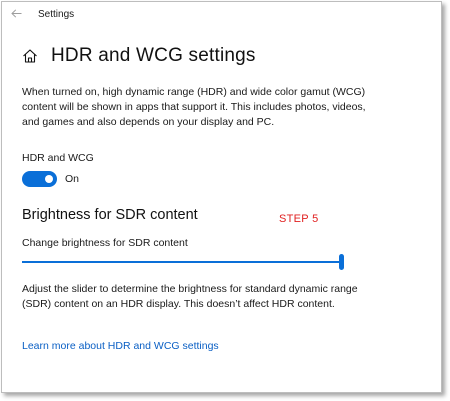 The image size is (450, 401). Describe the element at coordinates (341, 262) in the screenshot. I see `slider-thumb` at that location.